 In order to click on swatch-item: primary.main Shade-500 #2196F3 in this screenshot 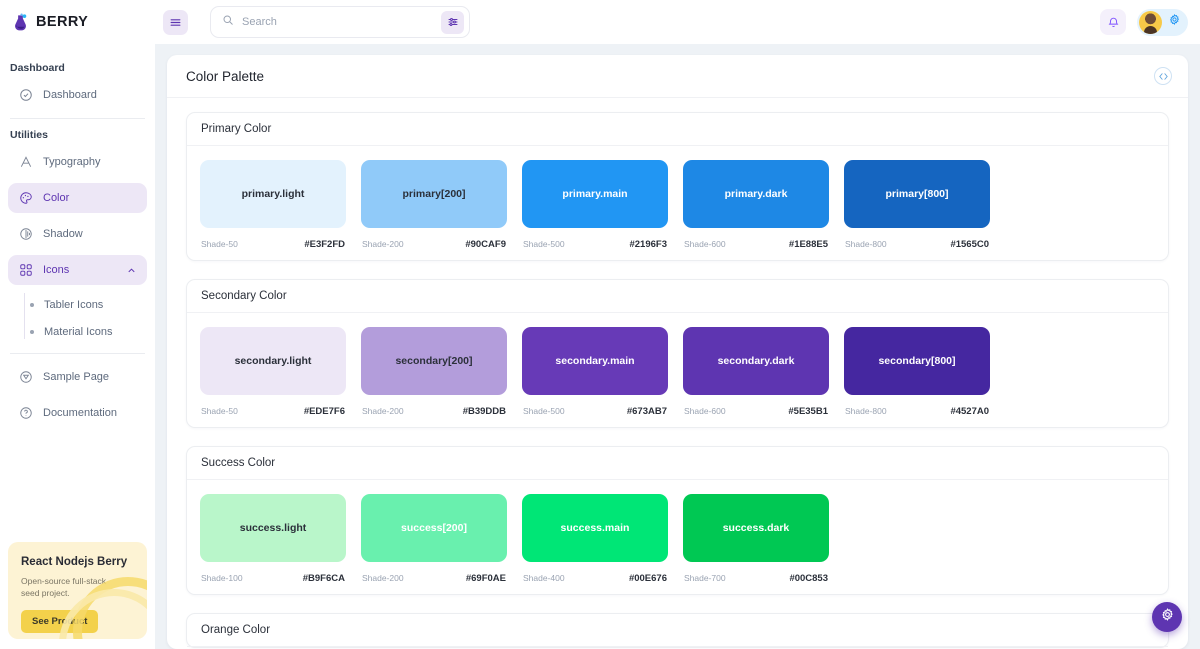, I will do `click(595, 205)`.